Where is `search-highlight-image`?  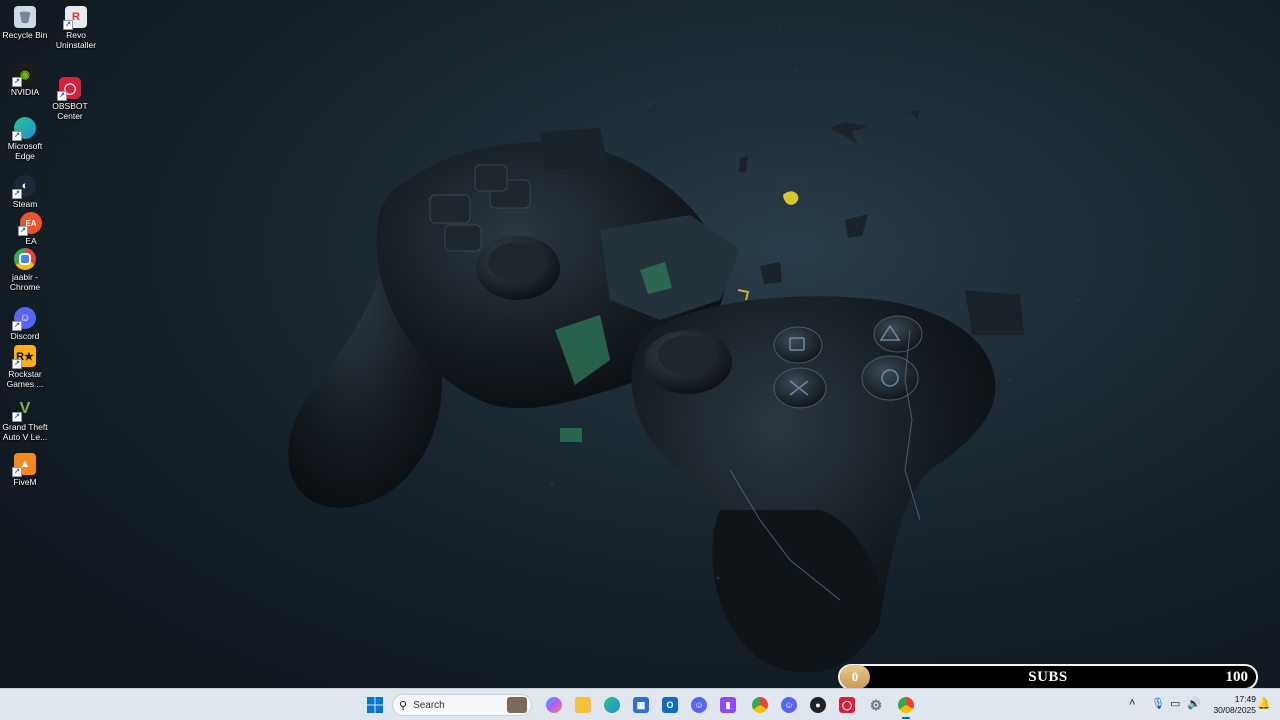 search-highlight-image is located at coordinates (517, 705).